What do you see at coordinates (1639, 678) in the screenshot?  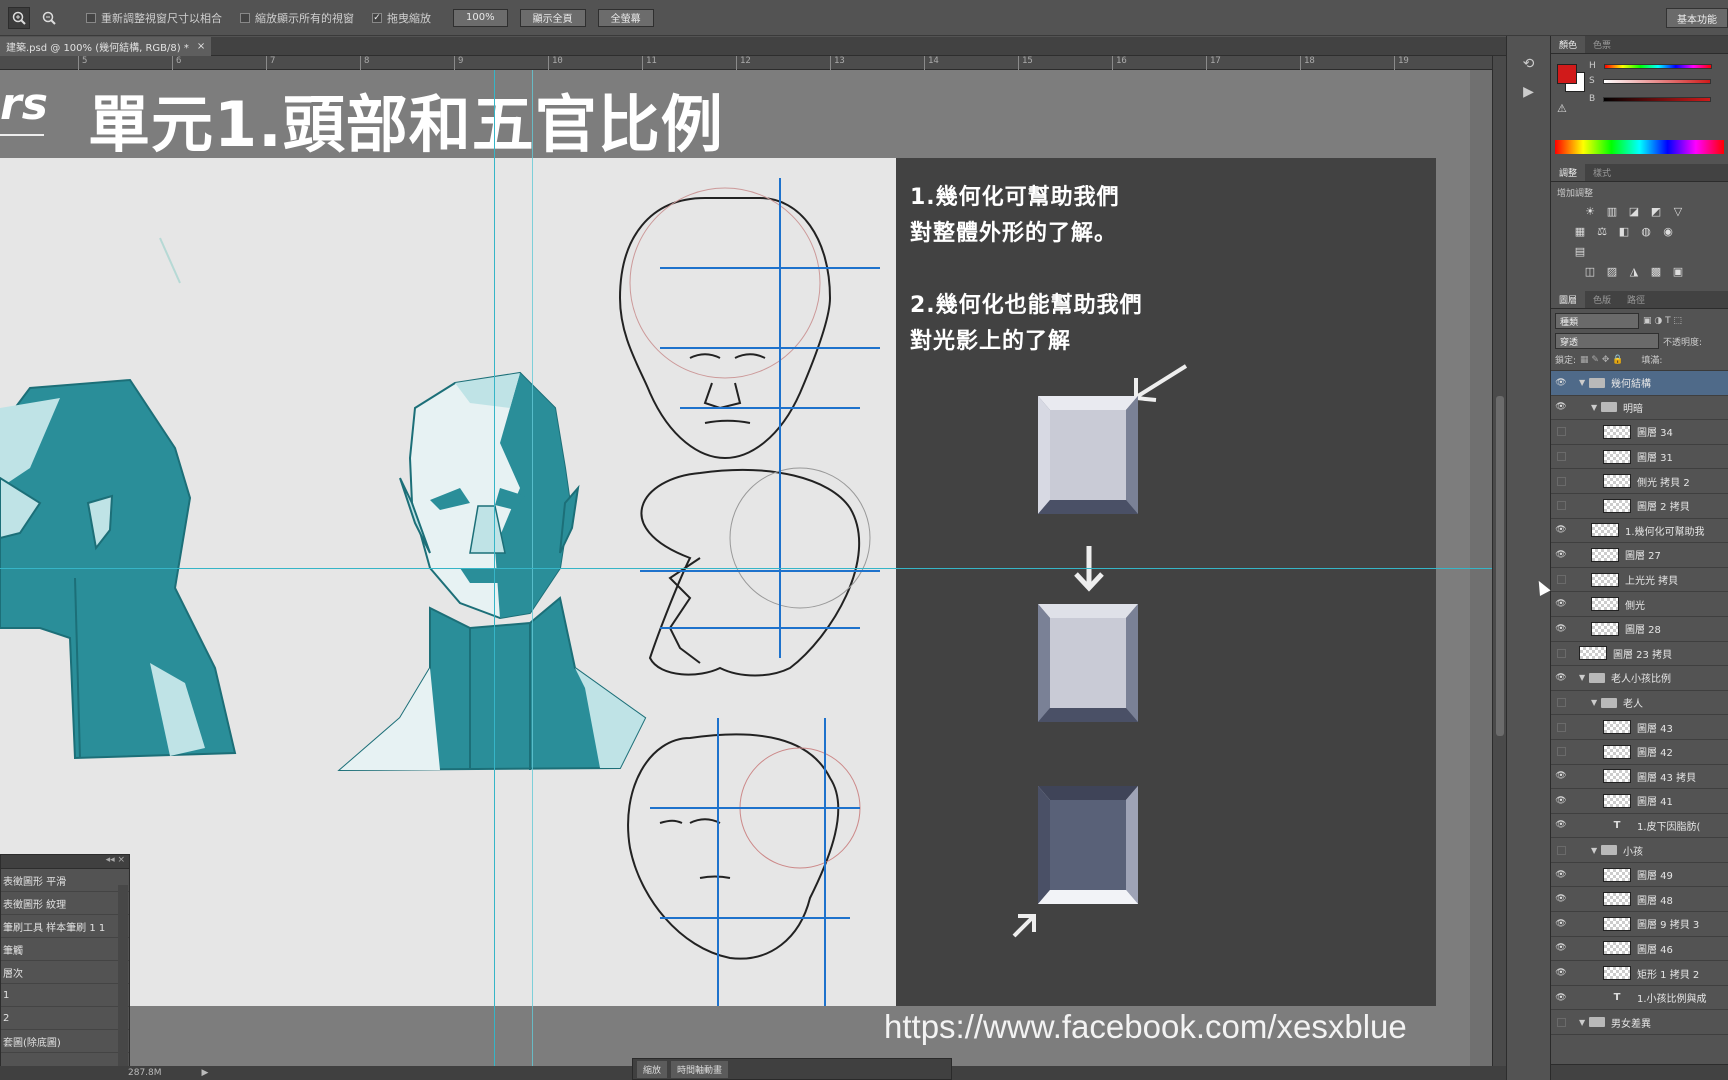 I see `layer-group-row: 👁 ▼ 老人小孩比例` at bounding box center [1639, 678].